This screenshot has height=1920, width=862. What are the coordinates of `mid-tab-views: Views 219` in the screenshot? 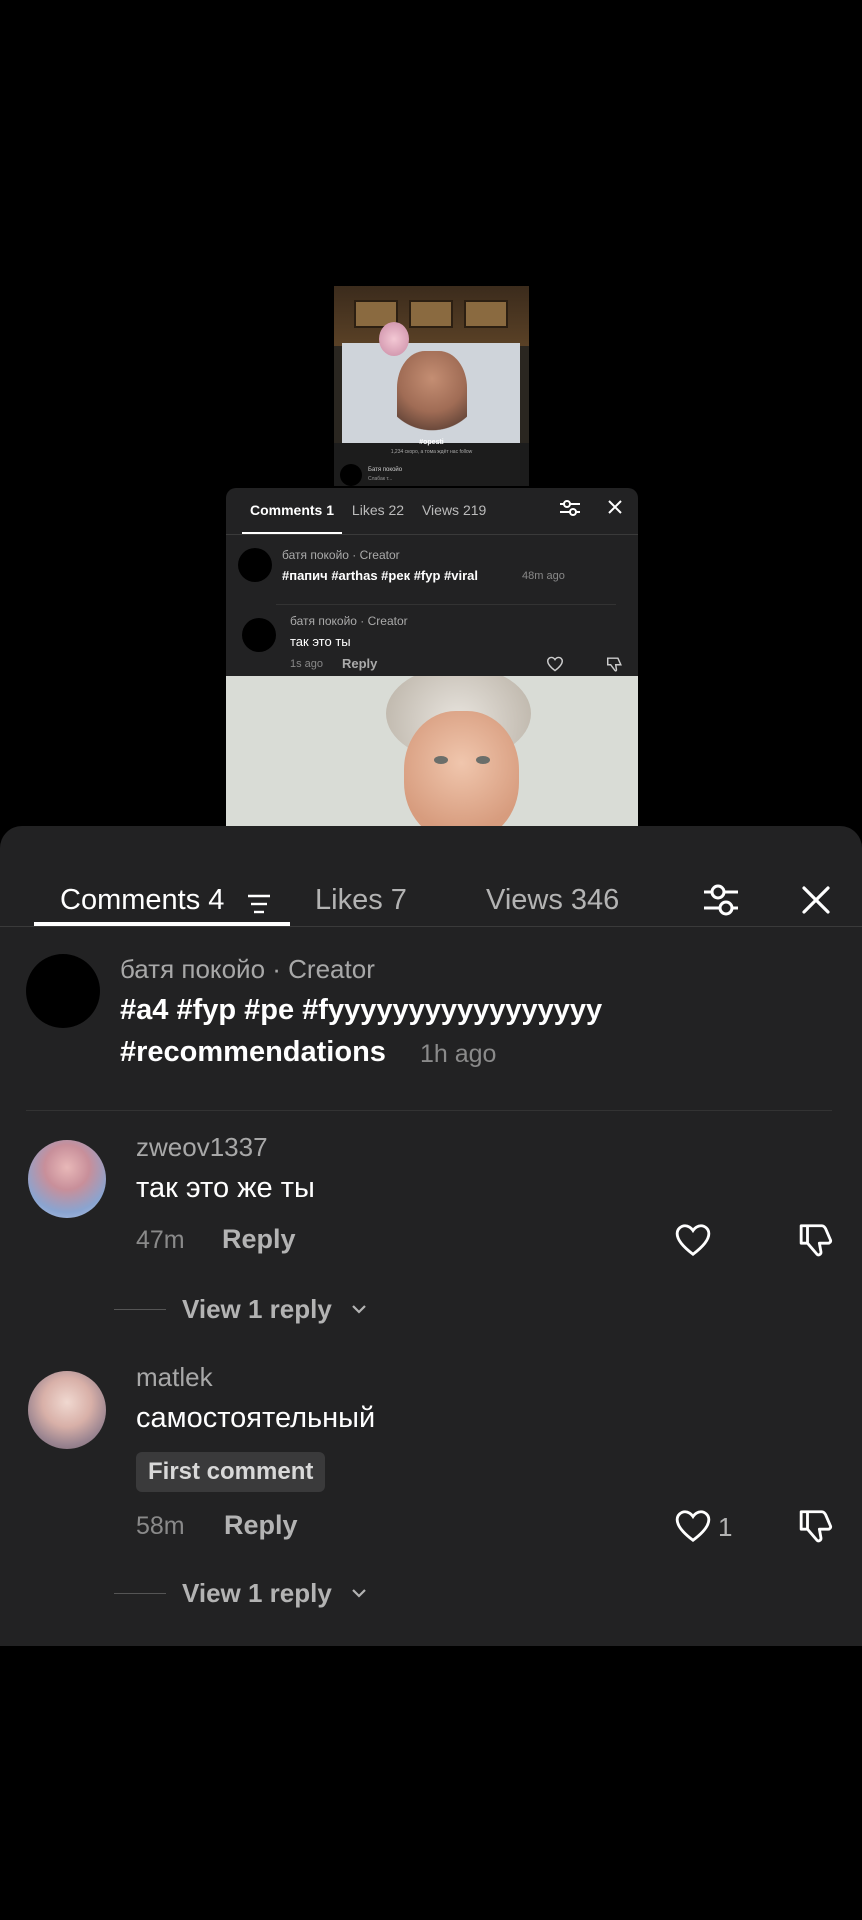 It's located at (454, 510).